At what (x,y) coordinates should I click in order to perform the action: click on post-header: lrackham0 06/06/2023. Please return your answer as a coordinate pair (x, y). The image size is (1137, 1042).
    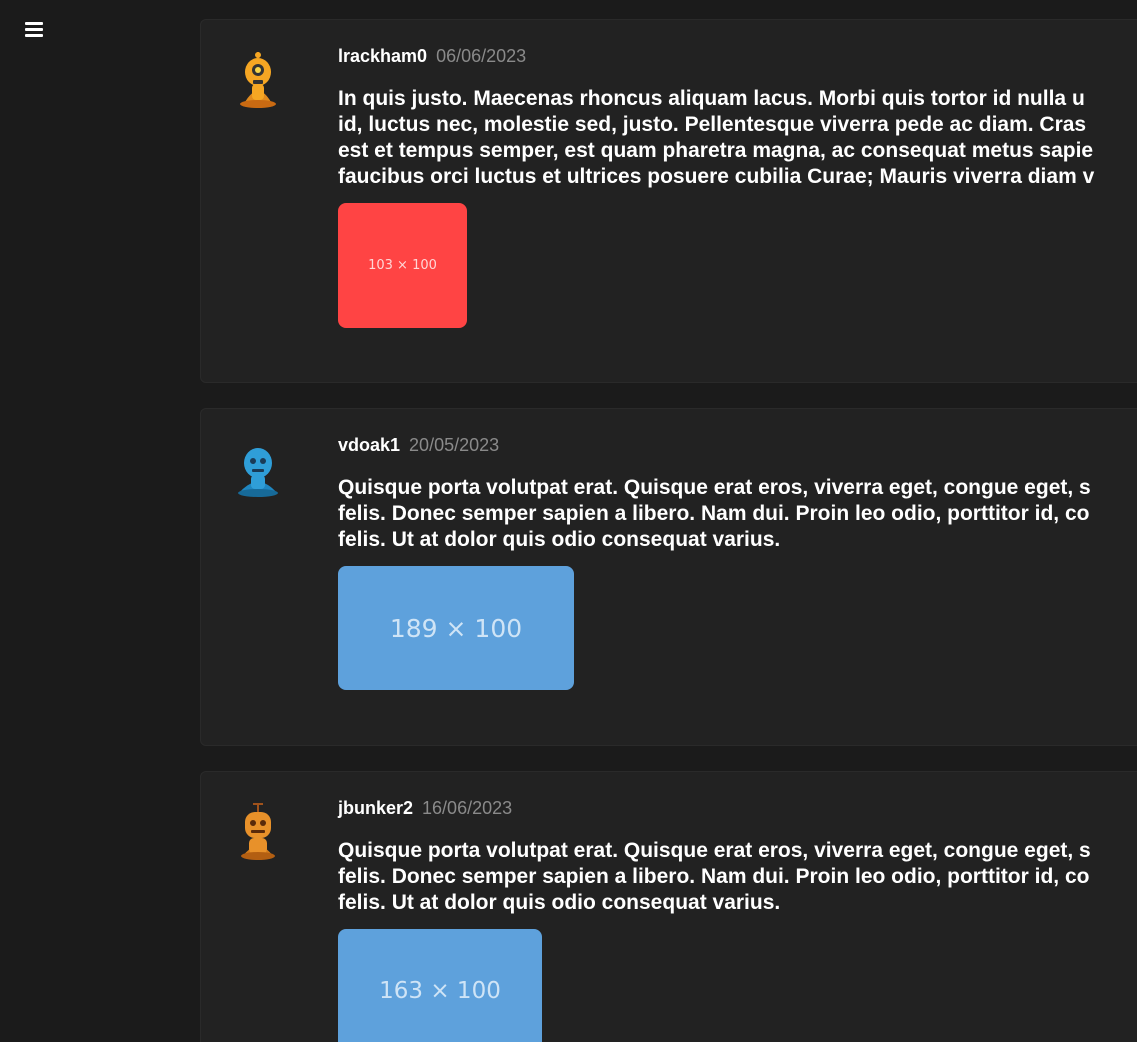
    Looking at the image, I should click on (432, 56).